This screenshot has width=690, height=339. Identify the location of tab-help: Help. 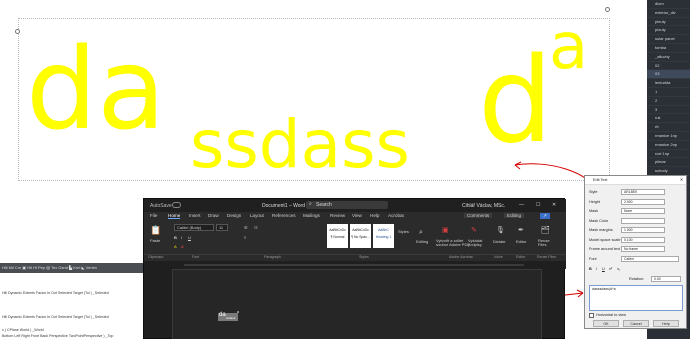
(374, 215).